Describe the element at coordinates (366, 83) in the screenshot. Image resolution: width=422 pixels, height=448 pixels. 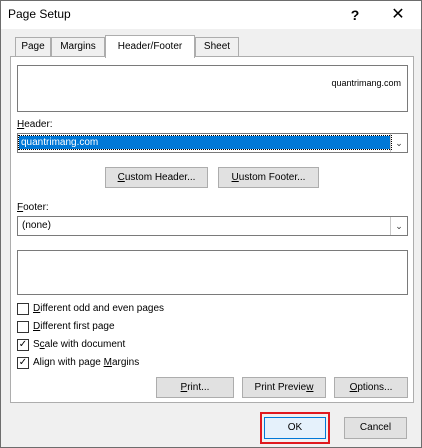
I see `header-preview-text: quantrimang.com` at that location.